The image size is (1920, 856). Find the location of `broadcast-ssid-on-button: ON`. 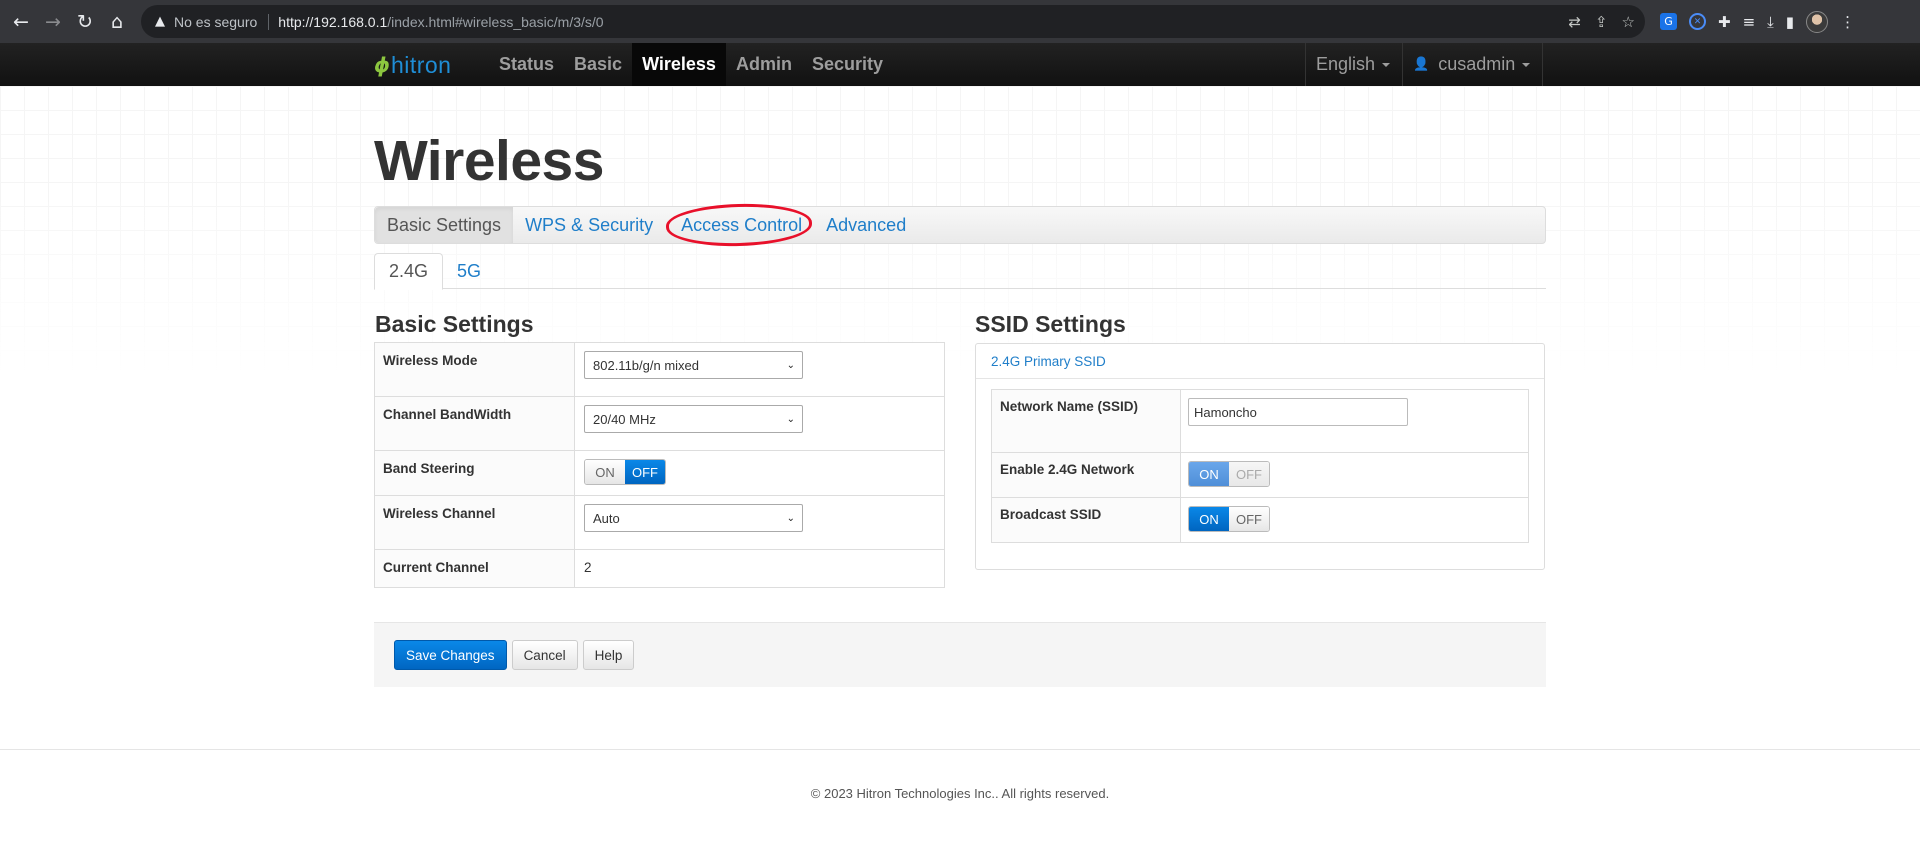

broadcast-ssid-on-button: ON is located at coordinates (1209, 519).